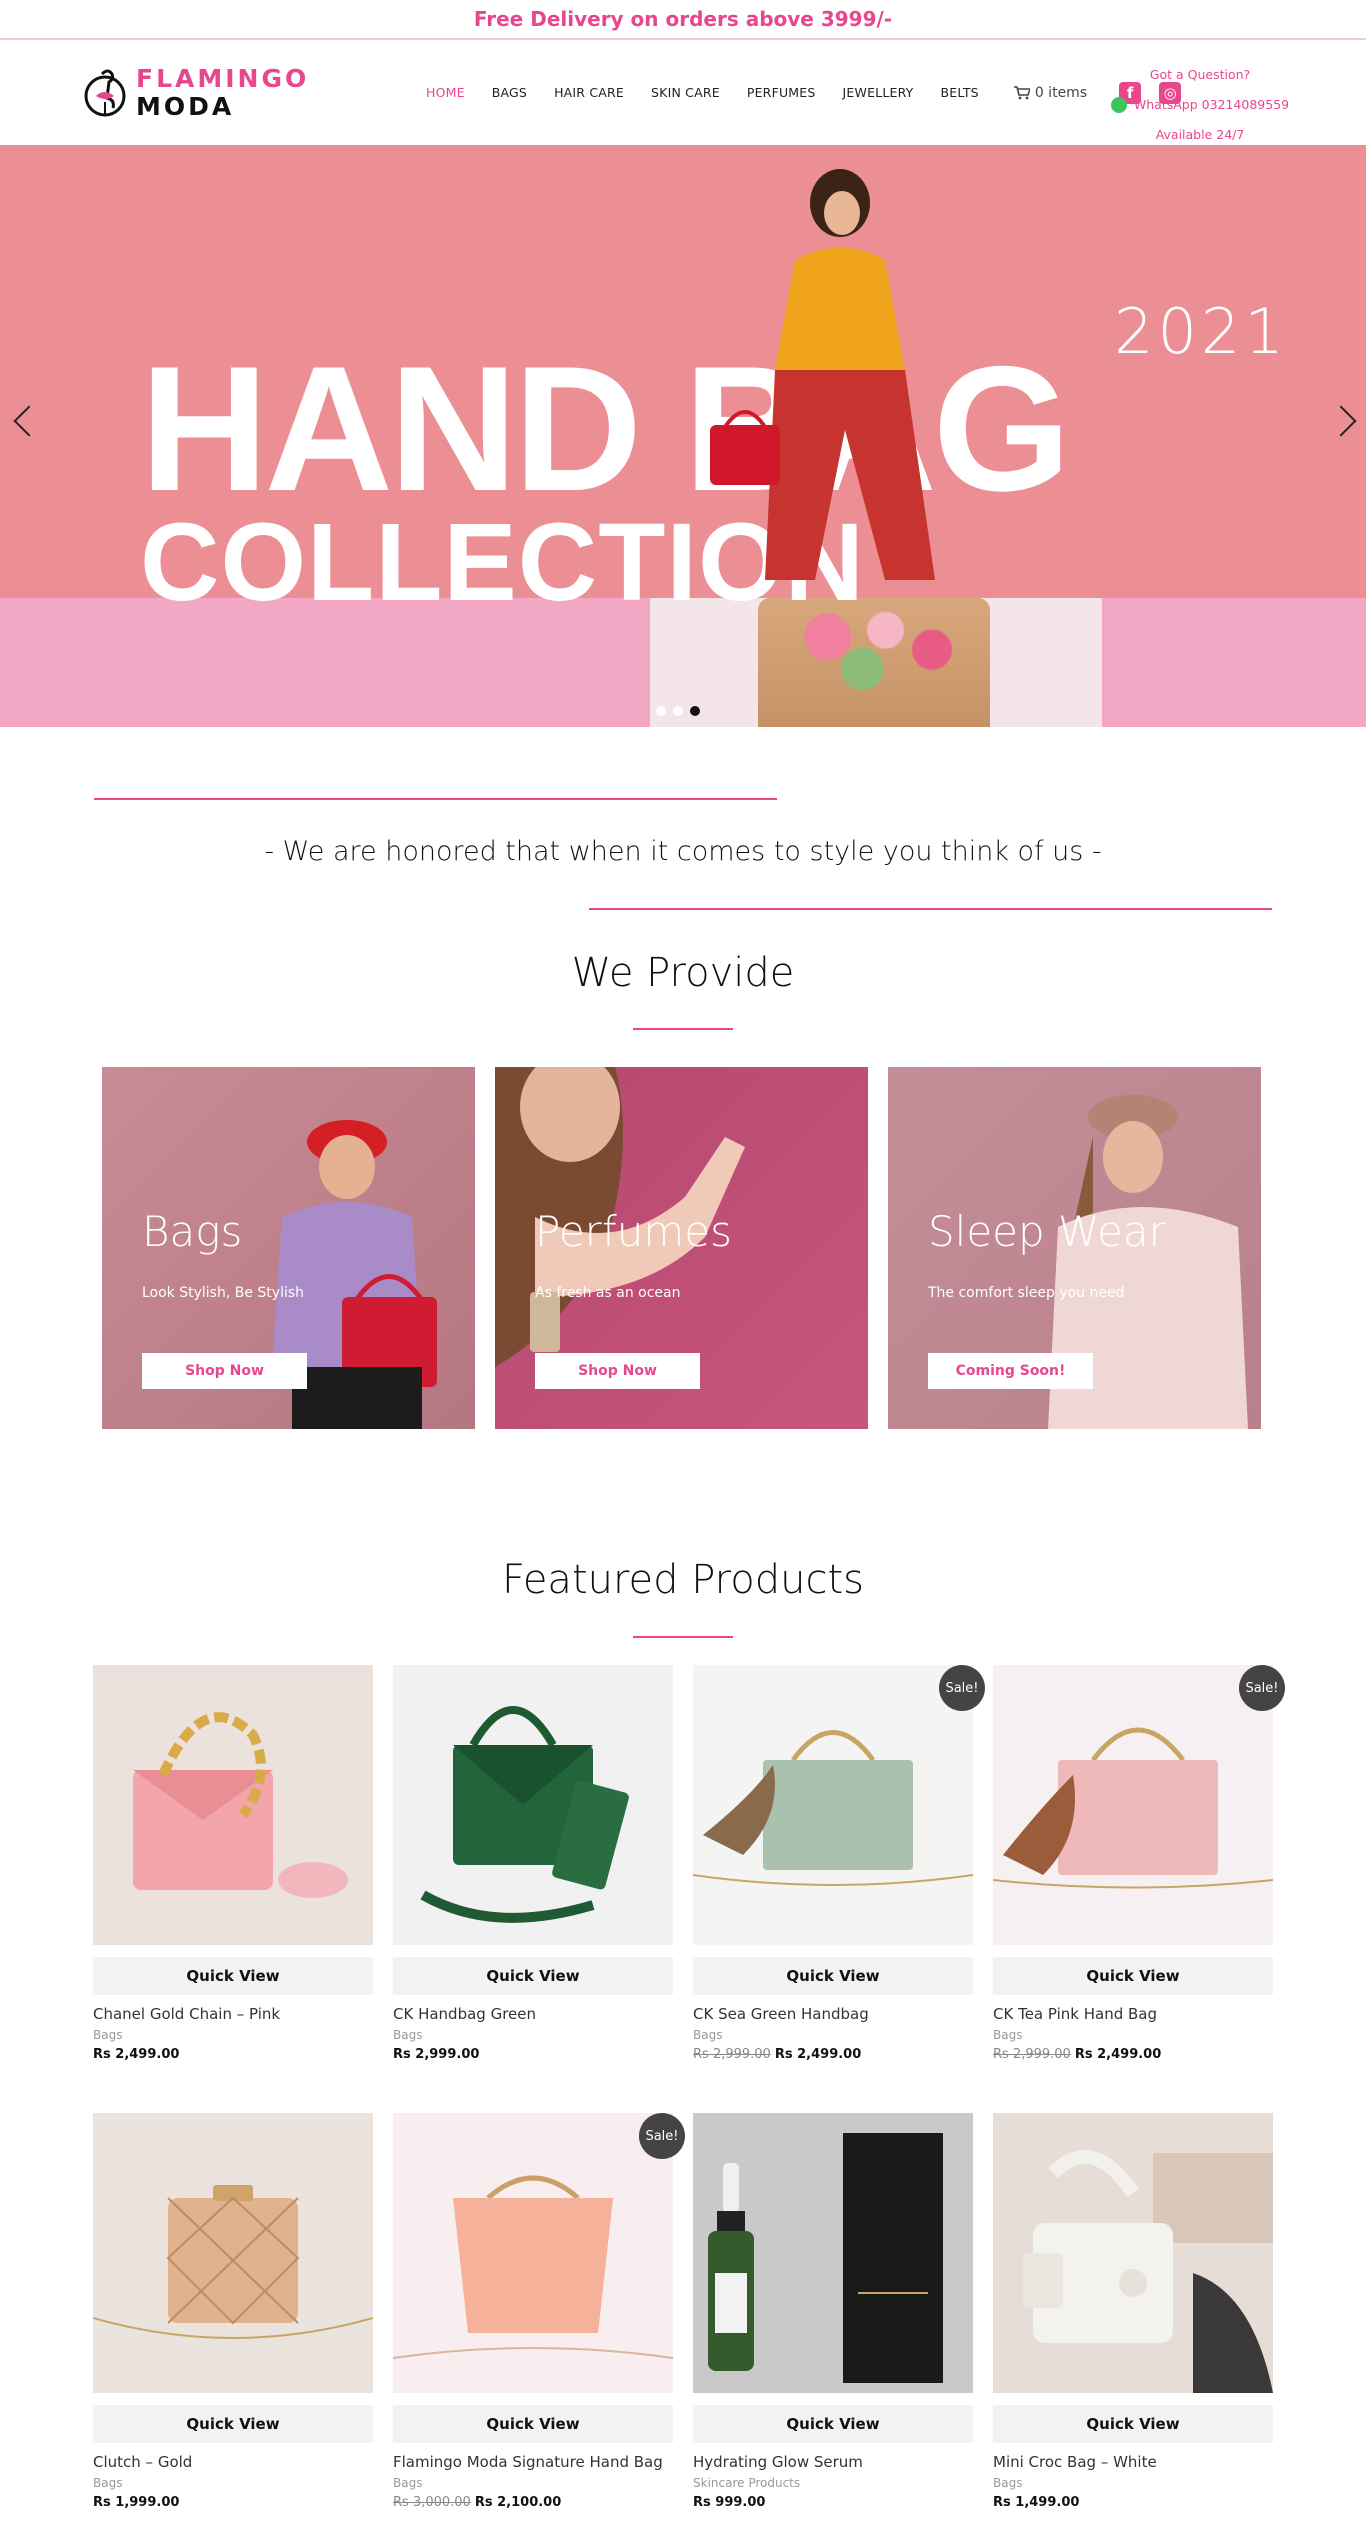  Describe the element at coordinates (1148, 2271) in the screenshot. I see `white-croc-bag-image` at that location.